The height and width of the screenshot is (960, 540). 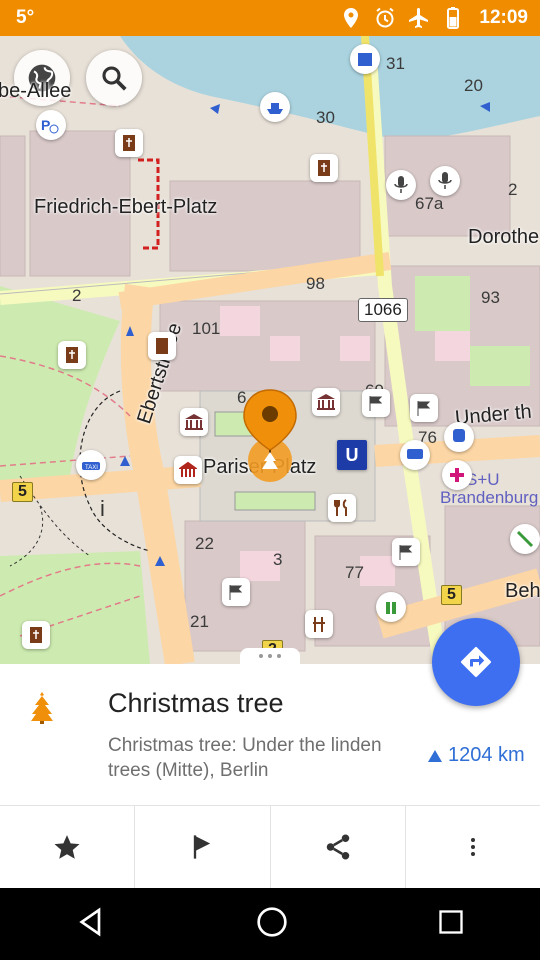 What do you see at coordinates (325, 117) in the screenshot?
I see `house-number: 30` at bounding box center [325, 117].